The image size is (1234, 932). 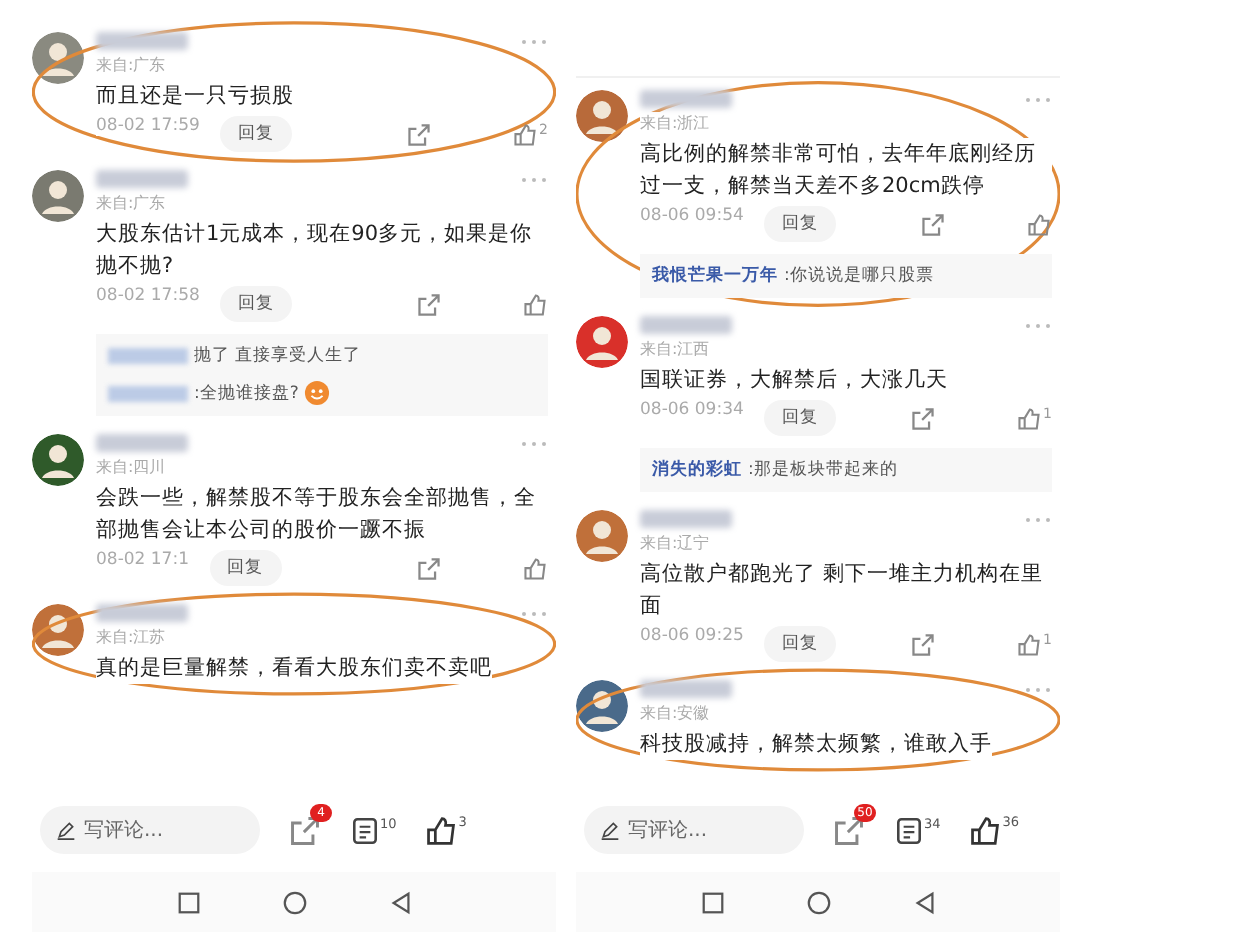 I want to click on reply-text: :全抛谁接盘?, so click(x=246, y=393).